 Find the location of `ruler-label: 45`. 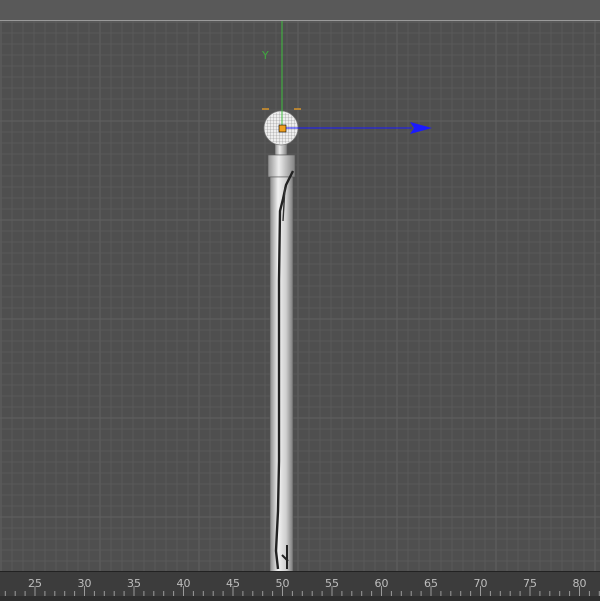

ruler-label: 45 is located at coordinates (233, 583).